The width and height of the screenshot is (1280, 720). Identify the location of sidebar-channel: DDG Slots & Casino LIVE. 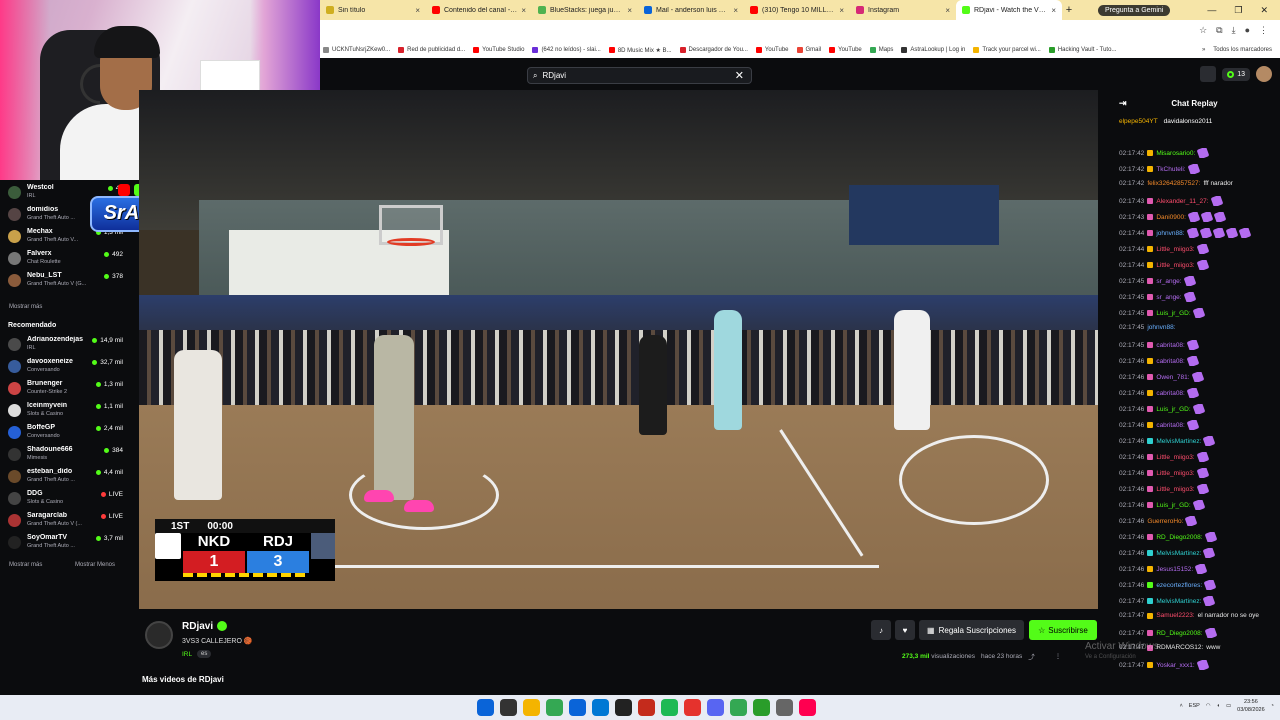
(67, 499).